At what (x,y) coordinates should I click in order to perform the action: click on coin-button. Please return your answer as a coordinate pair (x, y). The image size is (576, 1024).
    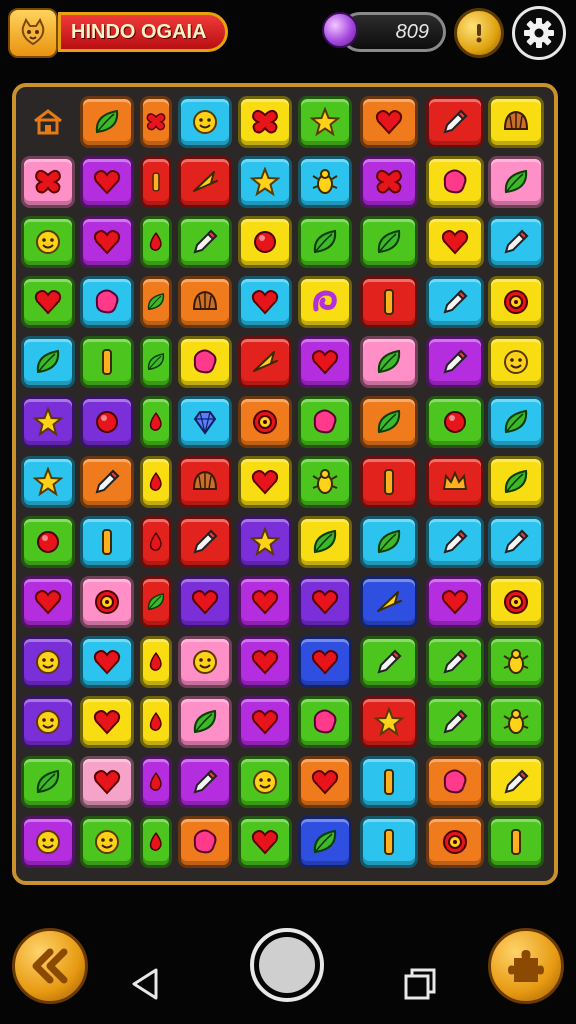
    Looking at the image, I should click on (479, 33).